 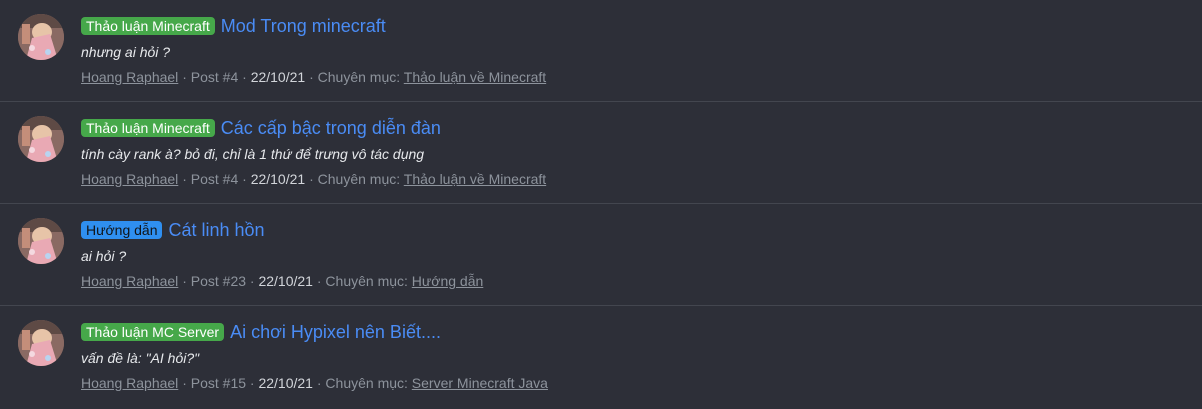 I want to click on thread-title-link: Các cấp bậc trong diễn đàn, so click(x=331, y=128).